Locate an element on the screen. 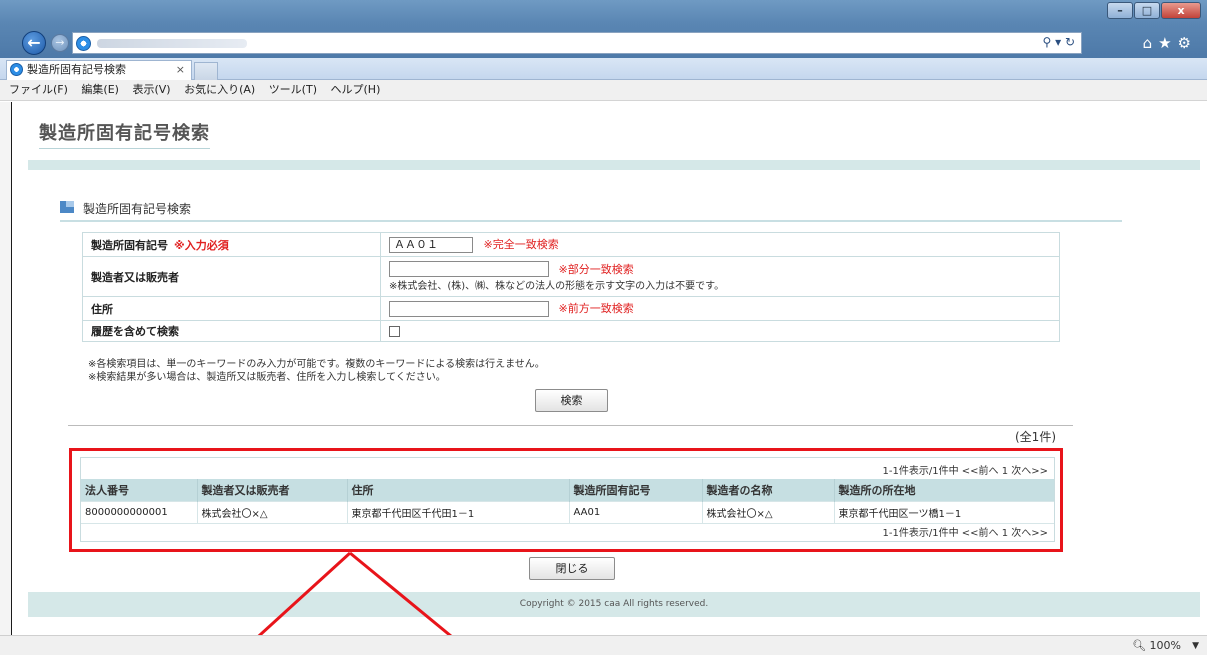 The height and width of the screenshot is (655, 1207). zoom-magnifier-icon: 🔍︎ is located at coordinates (1139, 645).